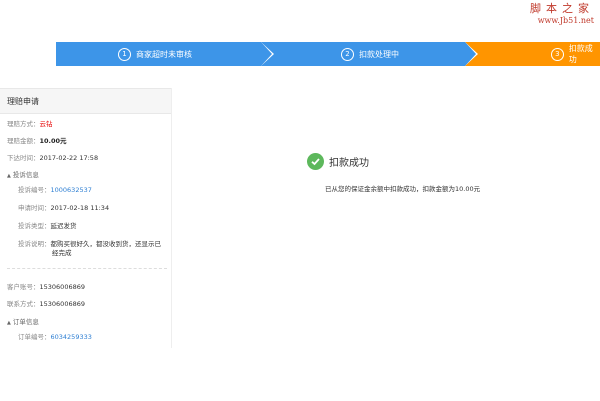  Describe the element at coordinates (580, 54) in the screenshot. I see `step-label: 扣款成功` at that location.